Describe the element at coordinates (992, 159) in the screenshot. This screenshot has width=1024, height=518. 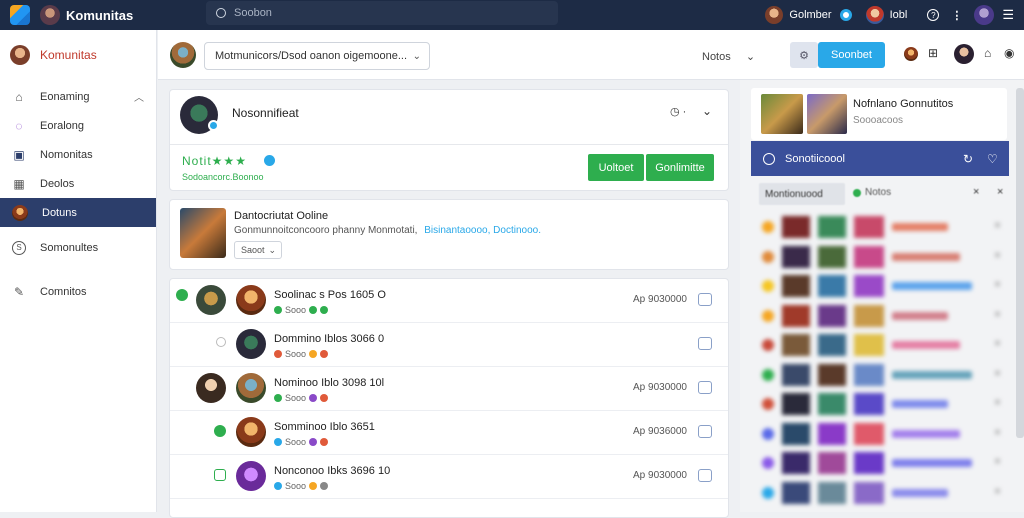
I see `heart-icon: ♡` at that location.